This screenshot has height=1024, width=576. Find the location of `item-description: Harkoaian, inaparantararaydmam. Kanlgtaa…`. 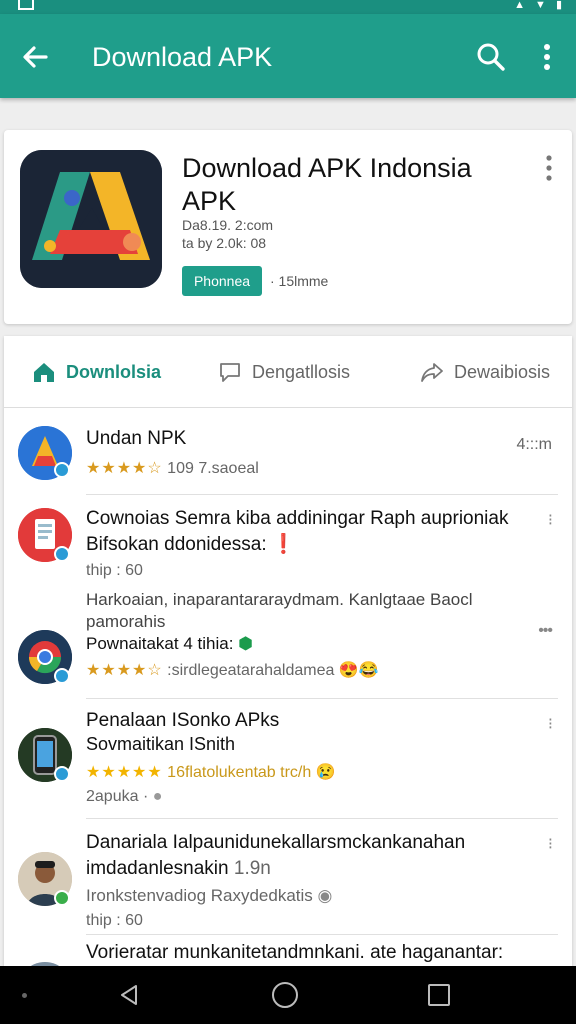

item-description: Harkoaian, inaparantararaydmam. Kanlgtaa… is located at coordinates (279, 599).